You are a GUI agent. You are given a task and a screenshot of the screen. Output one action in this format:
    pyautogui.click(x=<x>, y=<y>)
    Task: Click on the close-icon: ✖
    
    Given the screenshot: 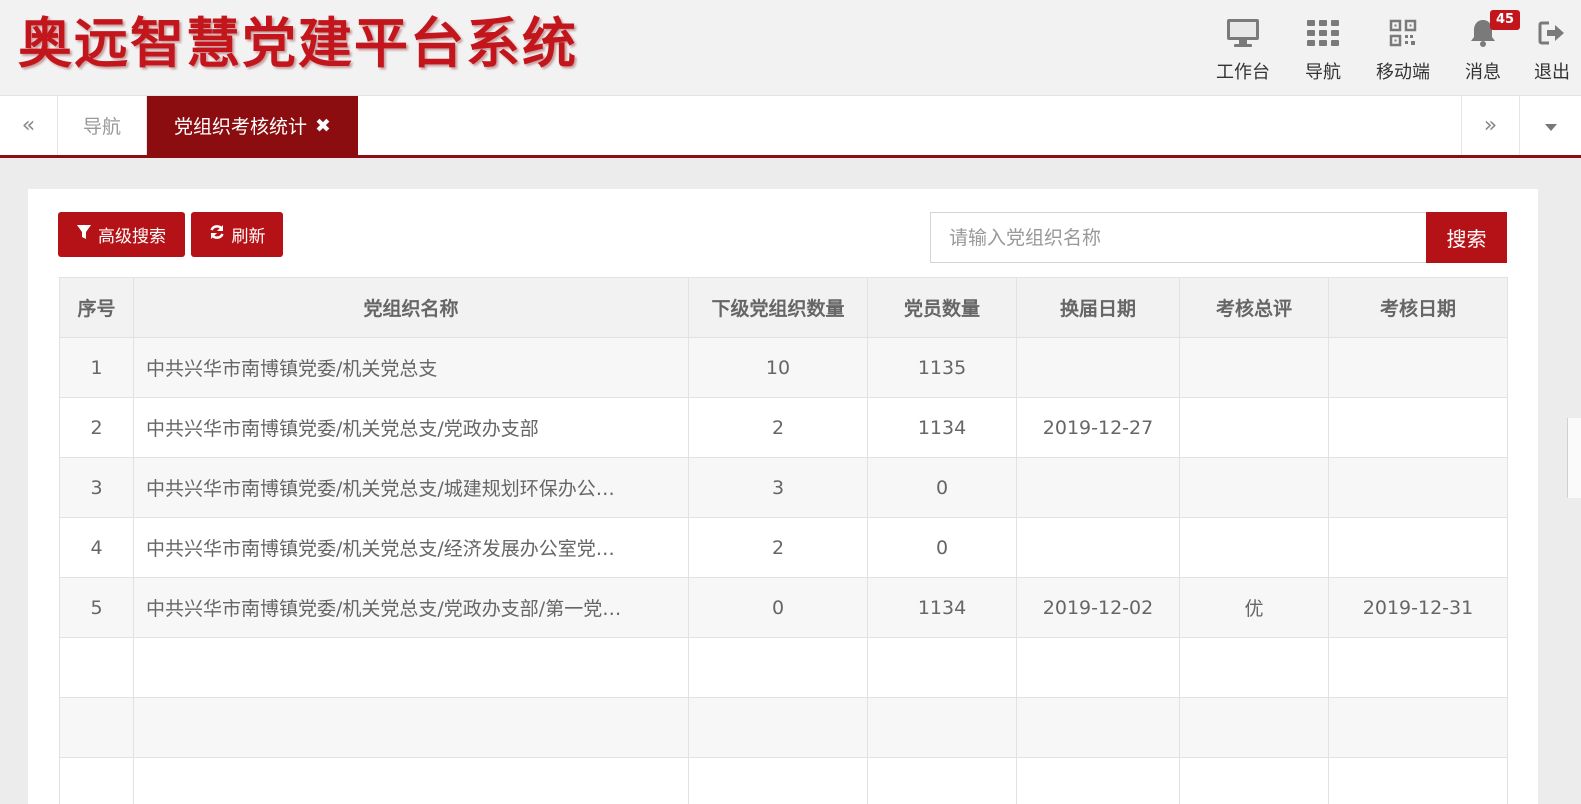 What is the action you would take?
    pyautogui.click(x=323, y=126)
    